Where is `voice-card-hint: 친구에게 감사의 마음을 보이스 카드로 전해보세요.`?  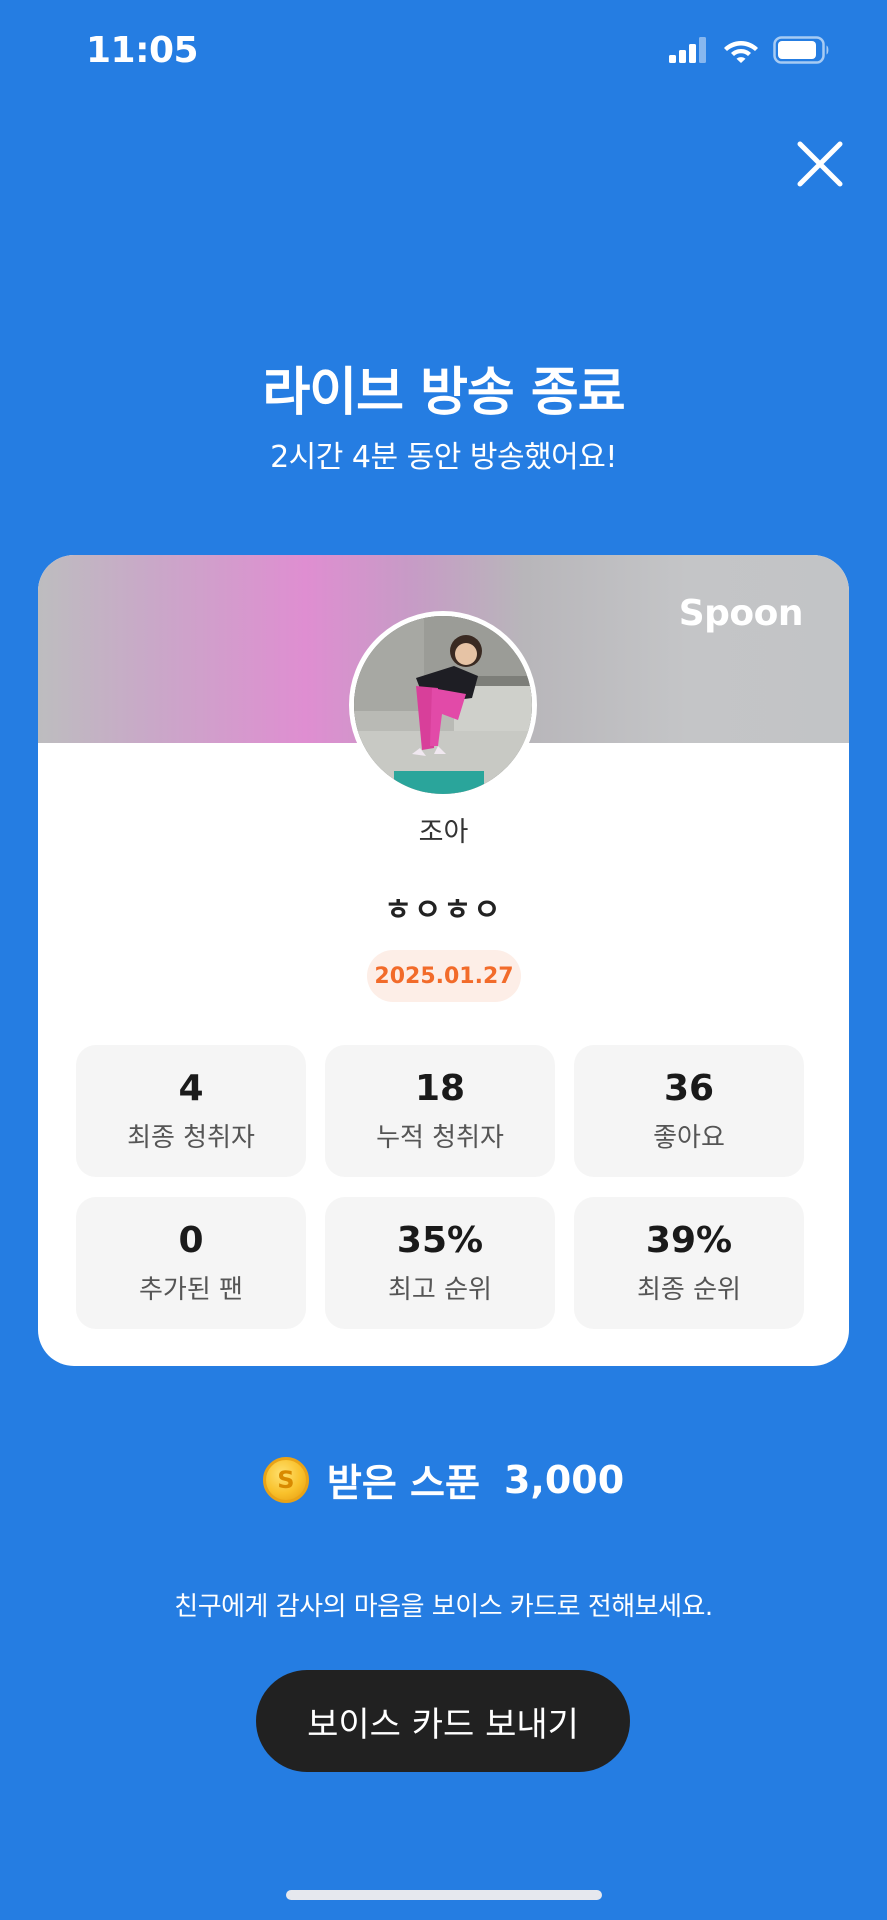 voice-card-hint: 친구에게 감사의 마음을 보이스 카드로 전해보세요. is located at coordinates (443, 1607).